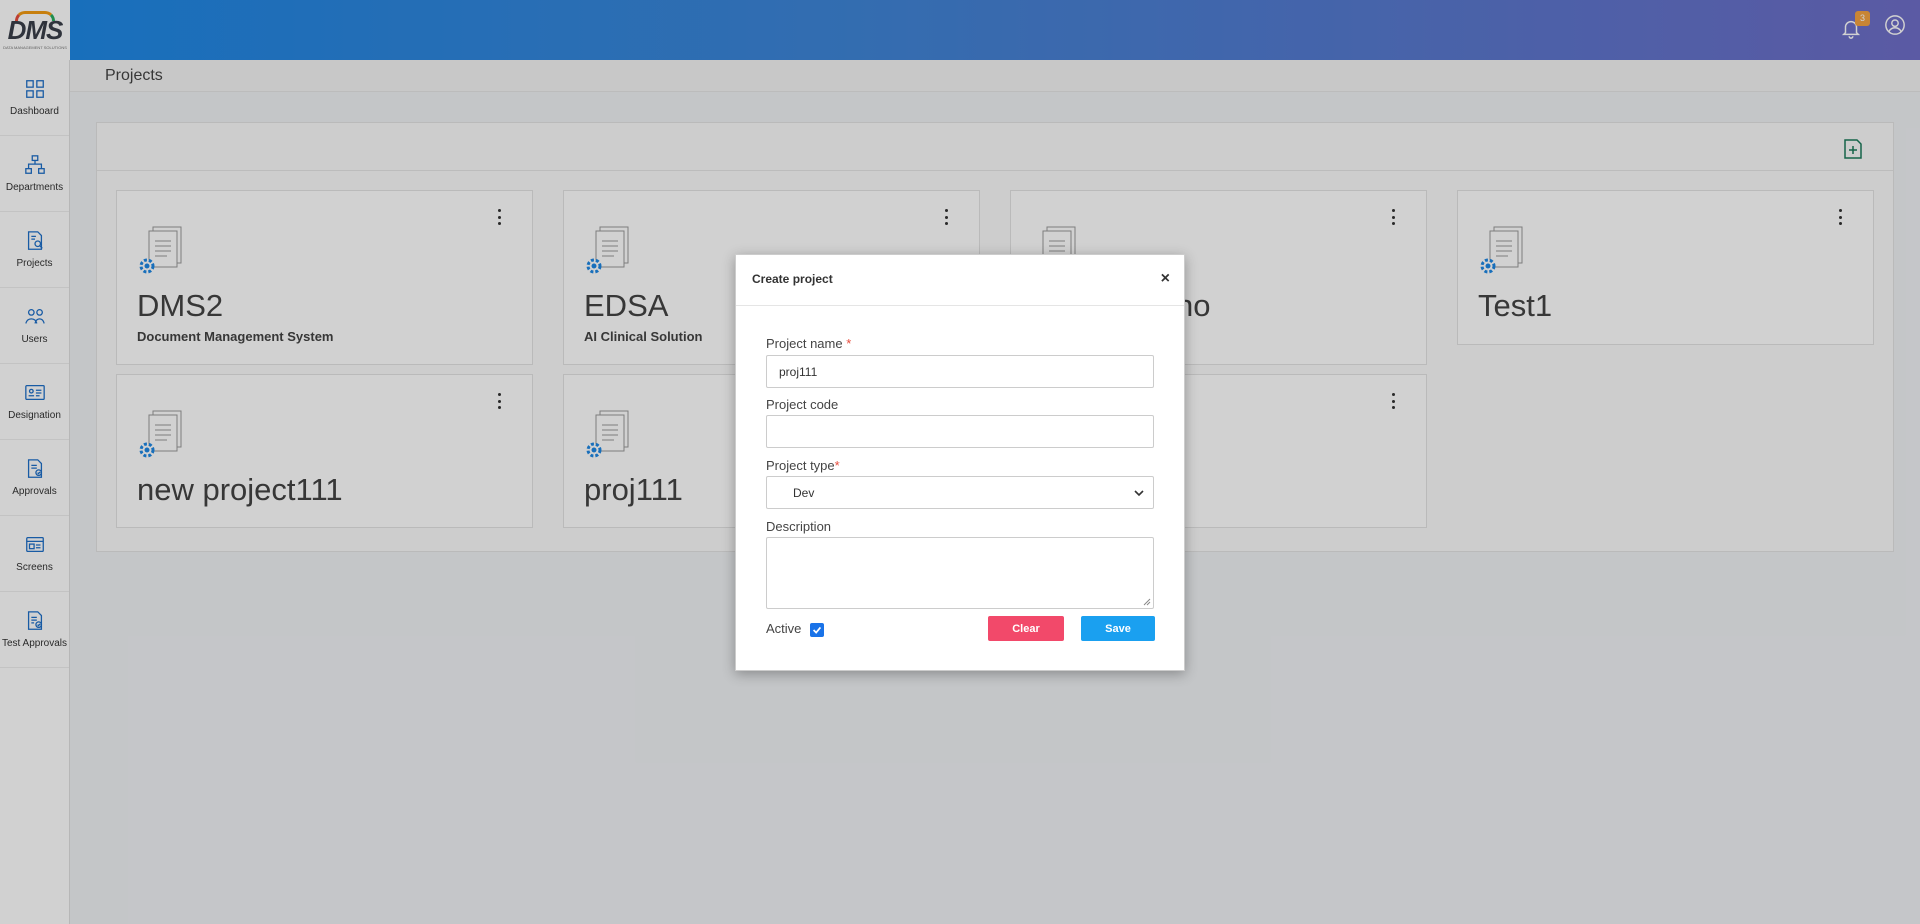 Image resolution: width=1920 pixels, height=924 pixels. What do you see at coordinates (1147, 602) in the screenshot?
I see `resize-grip-icon` at bounding box center [1147, 602].